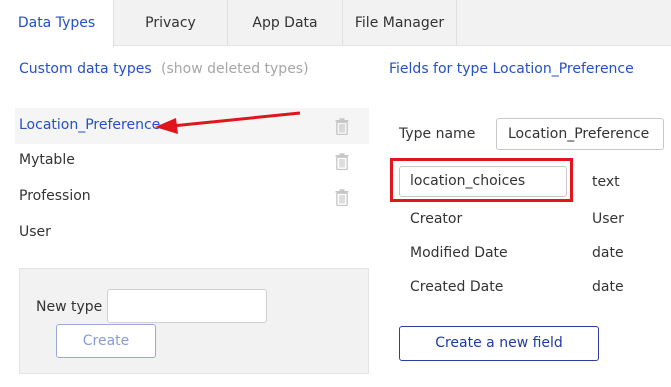 Image resolution: width=671 pixels, height=387 pixels. What do you see at coordinates (459, 253) in the screenshot?
I see `field-name: Modified Date` at bounding box center [459, 253].